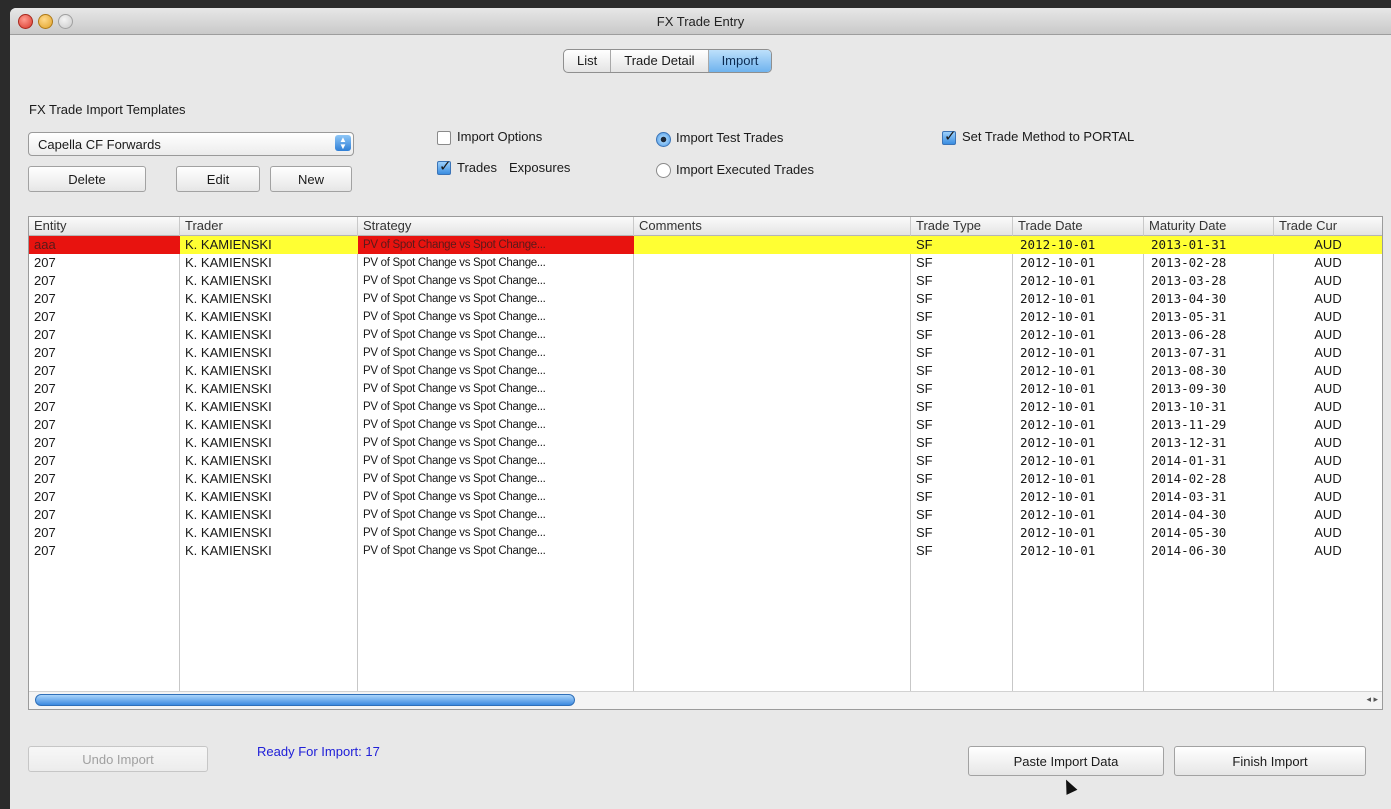 This screenshot has width=1391, height=809. I want to click on horizontal-scrollbar: ◂ ▸, so click(705, 700).